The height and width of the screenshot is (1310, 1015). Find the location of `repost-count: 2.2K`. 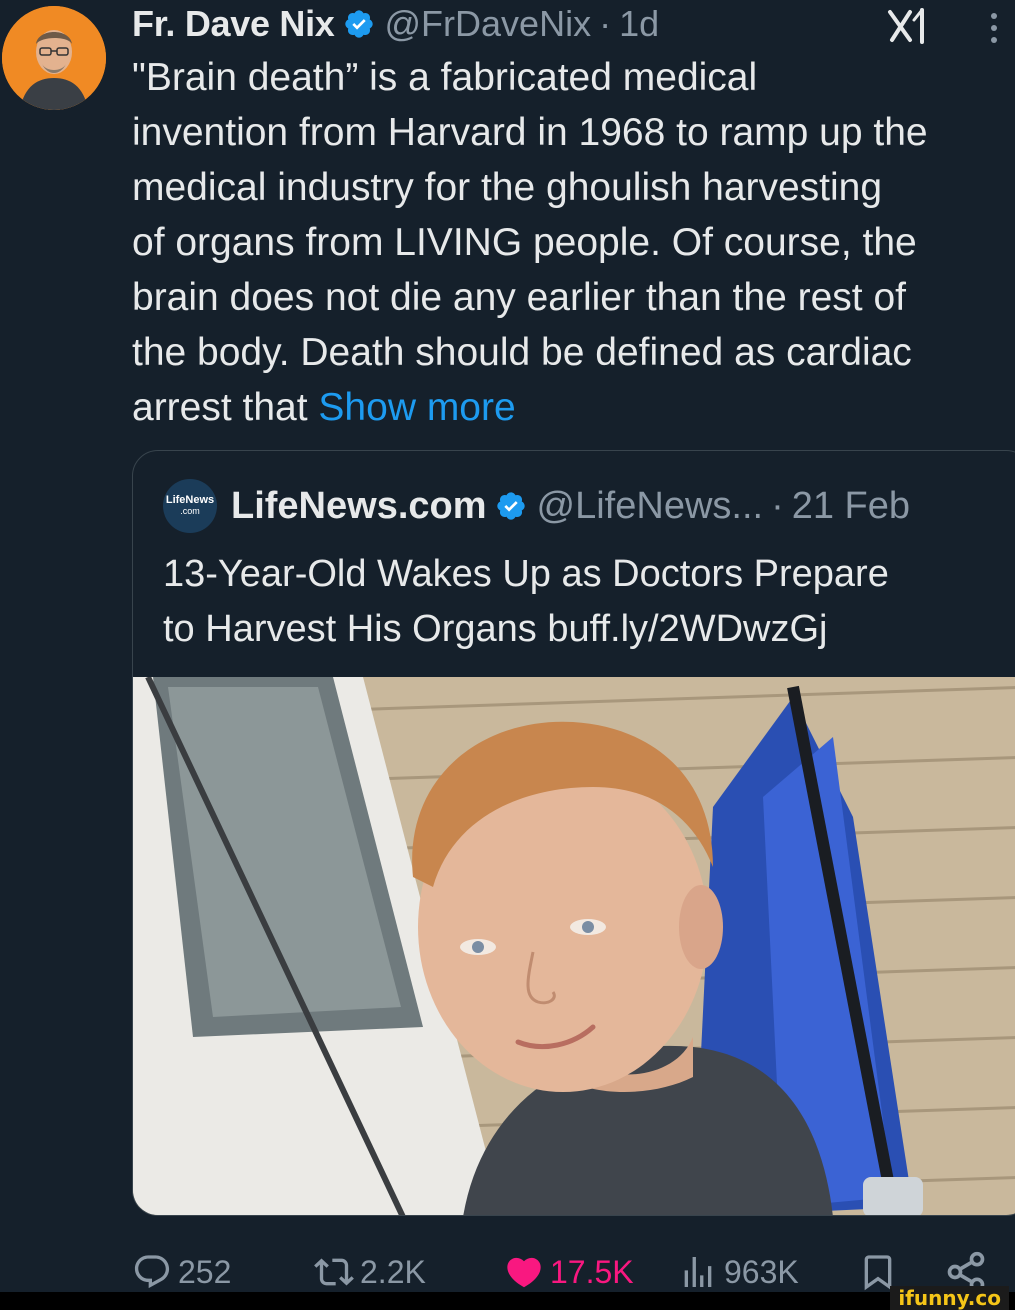

repost-count: 2.2K is located at coordinates (393, 1271).